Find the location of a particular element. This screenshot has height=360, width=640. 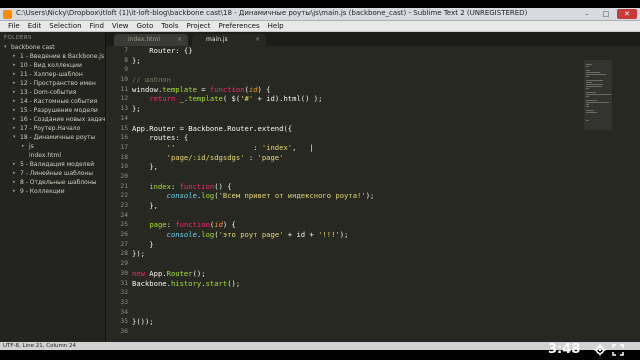

sidebar-item-label: 10 - Вид коллекции is located at coordinates (51, 65).